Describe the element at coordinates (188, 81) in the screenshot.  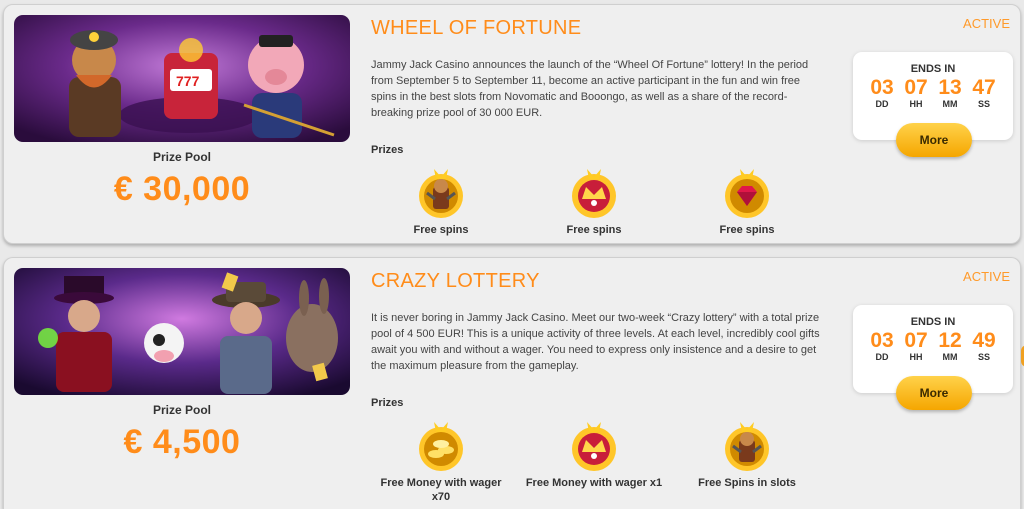
I see `svg-text: 777` at that location.